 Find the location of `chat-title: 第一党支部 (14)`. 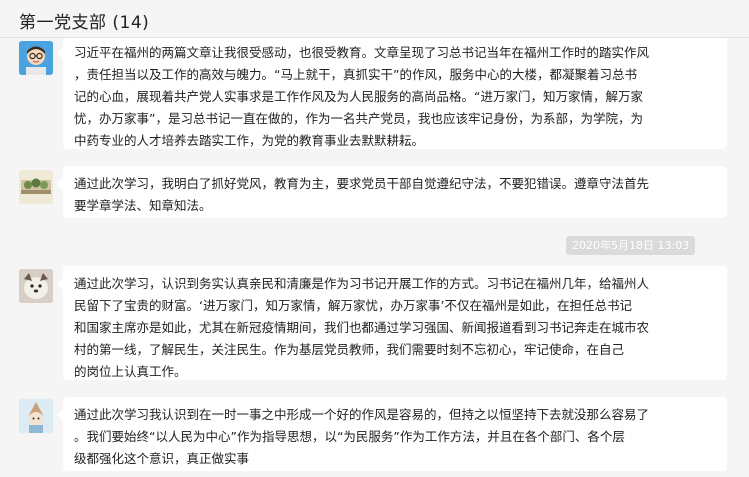

chat-title: 第一党支部 (14) is located at coordinates (84, 23).